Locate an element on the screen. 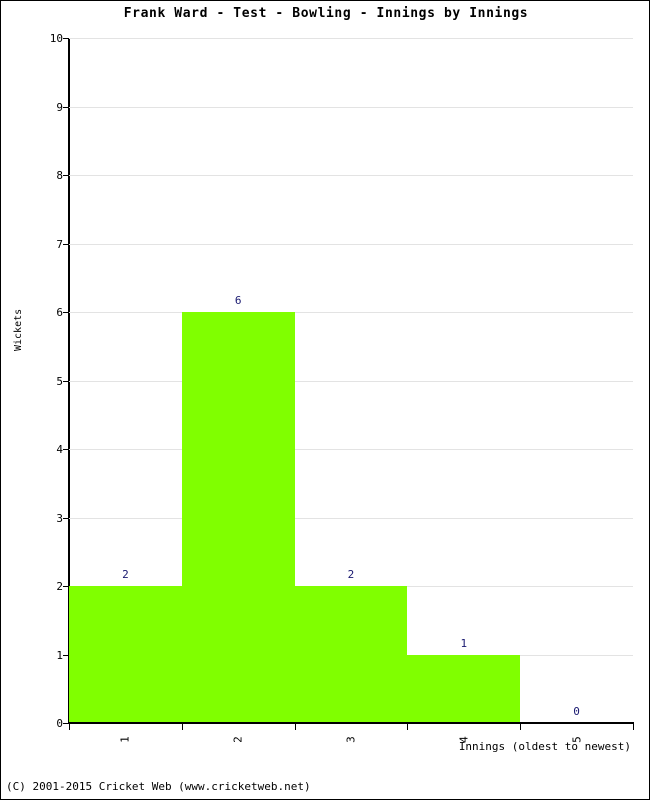  bar-value-label: 0 is located at coordinates (576, 711).